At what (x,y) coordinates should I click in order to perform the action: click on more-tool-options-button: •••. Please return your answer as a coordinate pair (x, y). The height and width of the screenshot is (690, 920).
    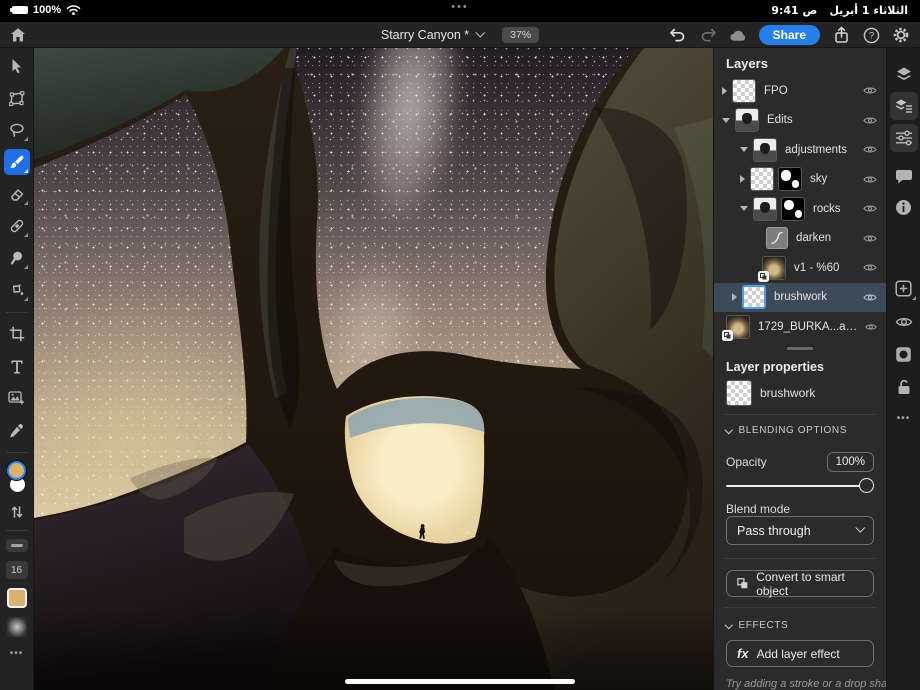
    Looking at the image, I should click on (17, 653).